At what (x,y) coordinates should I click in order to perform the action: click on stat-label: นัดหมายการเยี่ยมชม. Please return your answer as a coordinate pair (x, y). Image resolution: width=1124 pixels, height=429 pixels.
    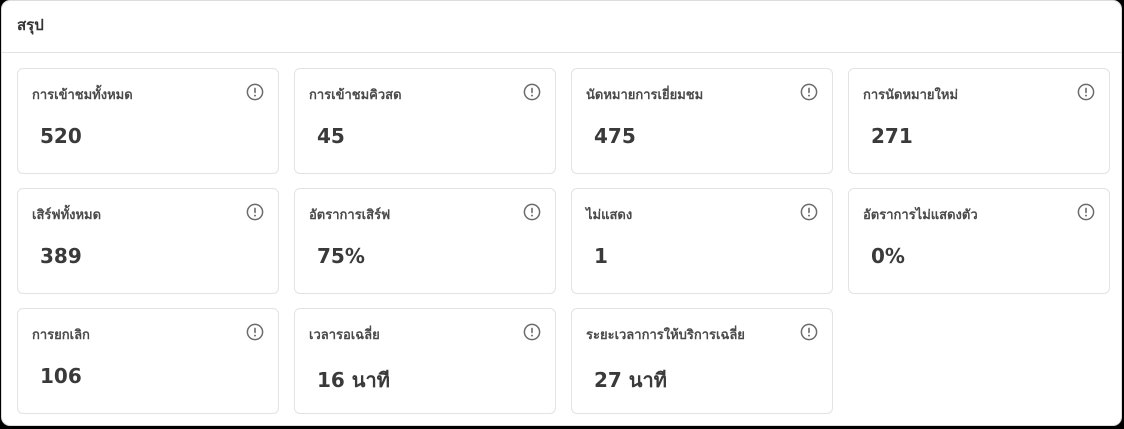
    Looking at the image, I should click on (645, 95).